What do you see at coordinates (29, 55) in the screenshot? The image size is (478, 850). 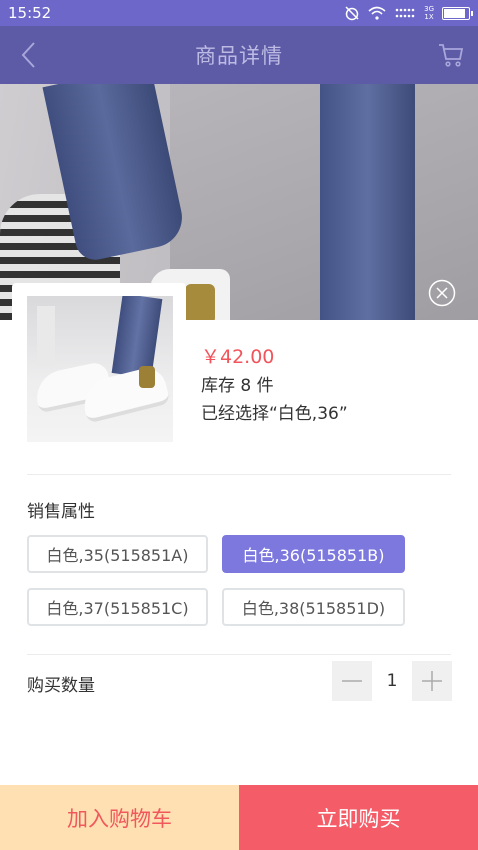 I see `back-arrow-icon` at bounding box center [29, 55].